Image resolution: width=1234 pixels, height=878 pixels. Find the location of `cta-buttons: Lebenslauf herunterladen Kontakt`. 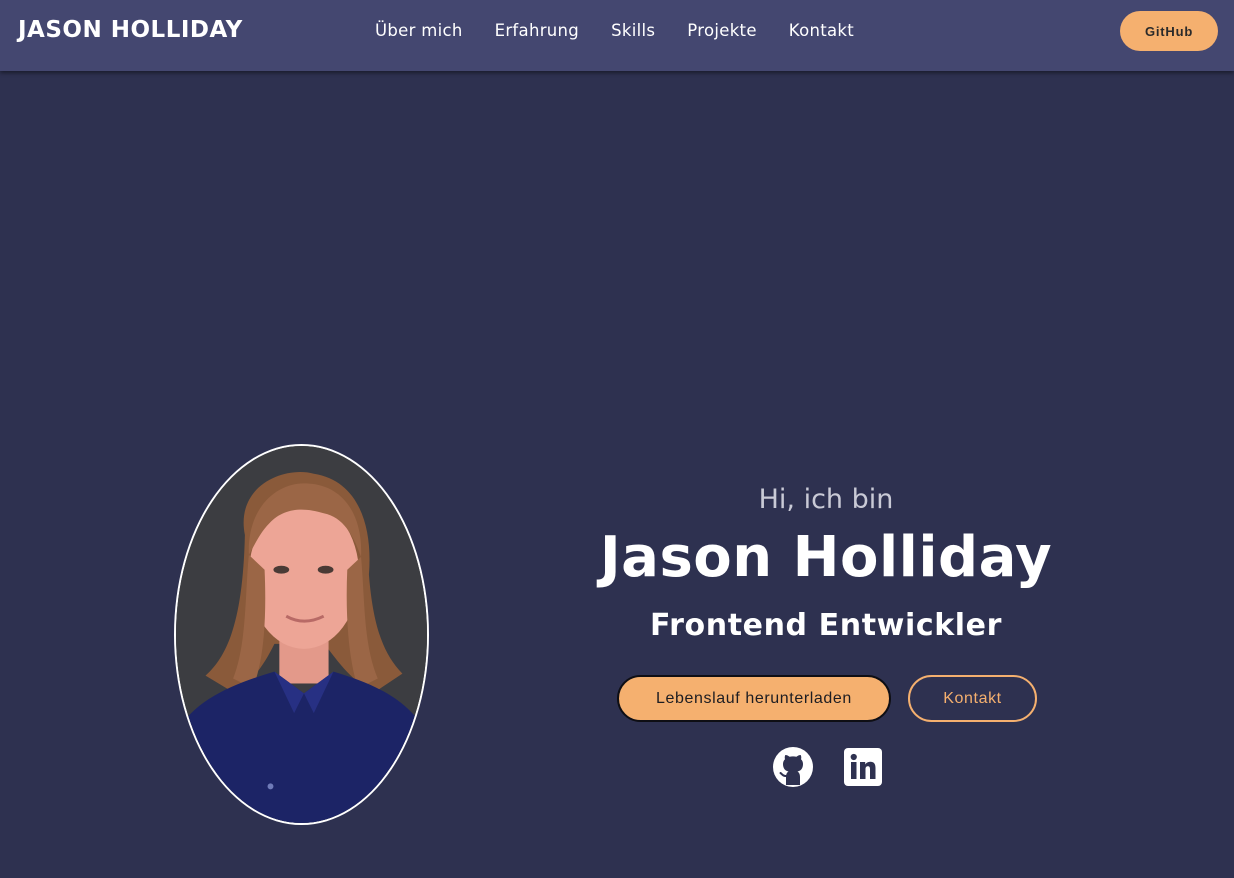

cta-buttons: Lebenslauf herunterladen Kontakt is located at coordinates (827, 698).